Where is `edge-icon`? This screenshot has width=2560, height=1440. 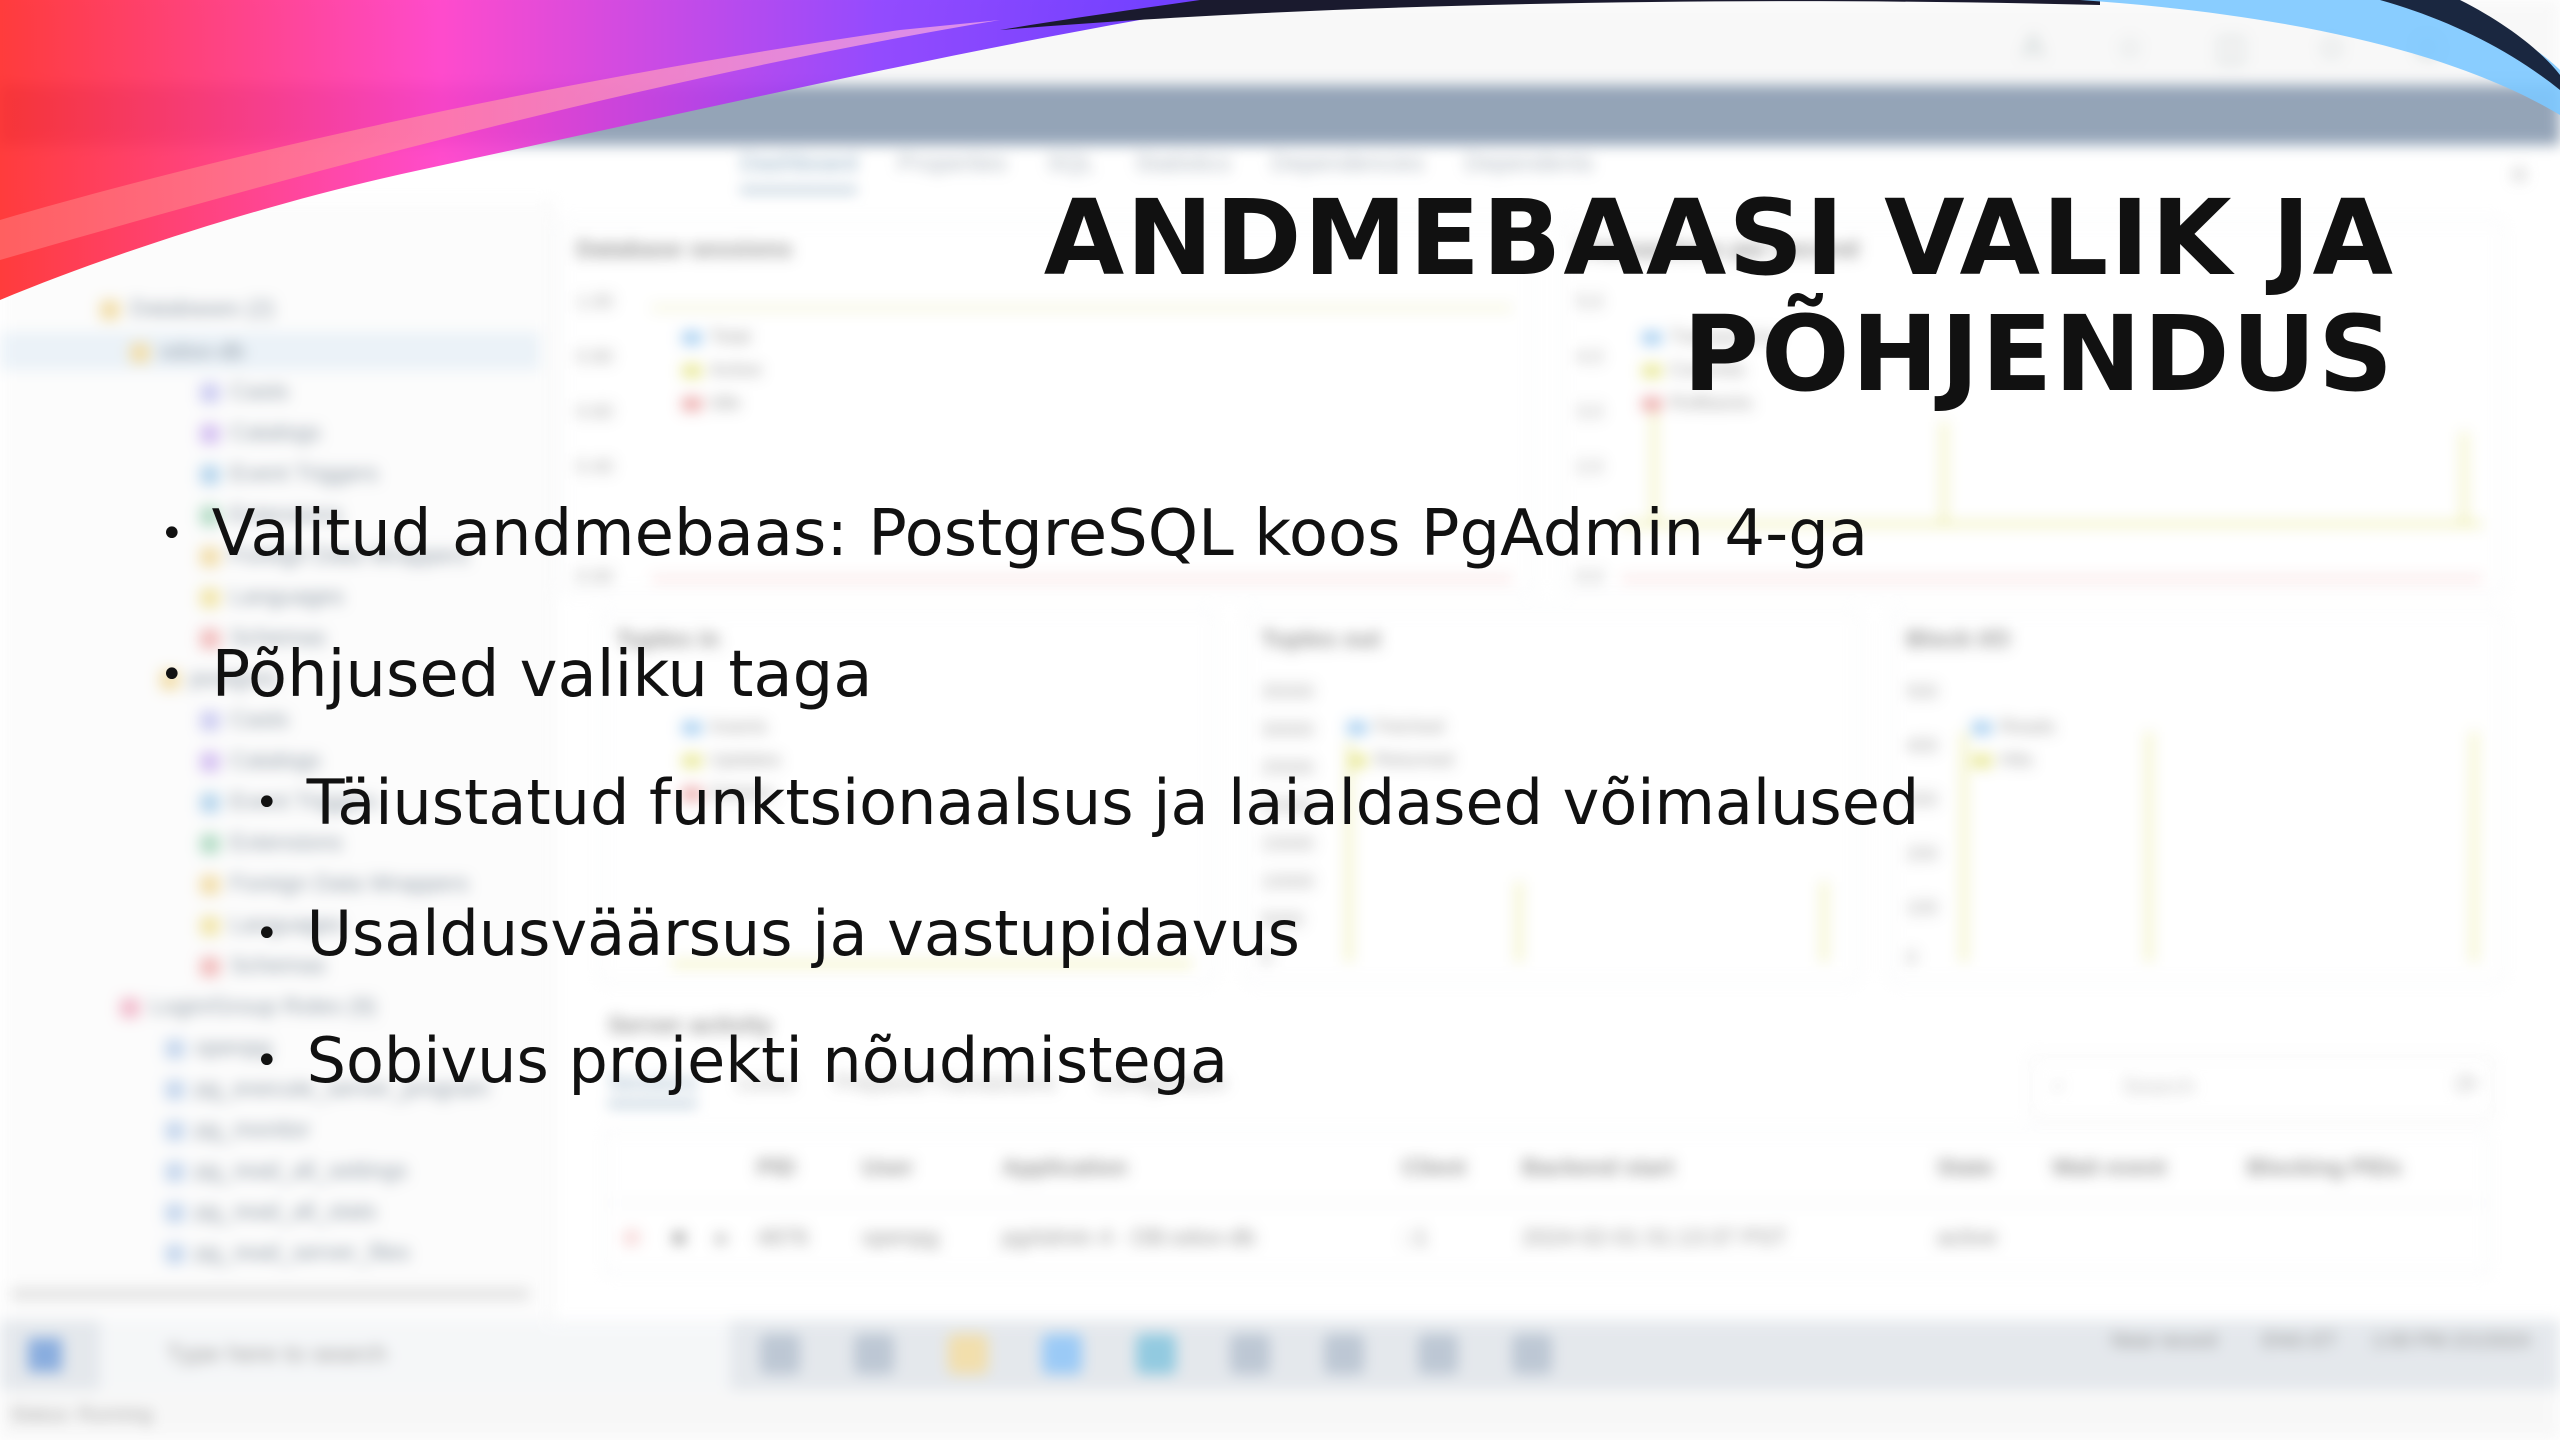
edge-icon is located at coordinates (1156, 1354).